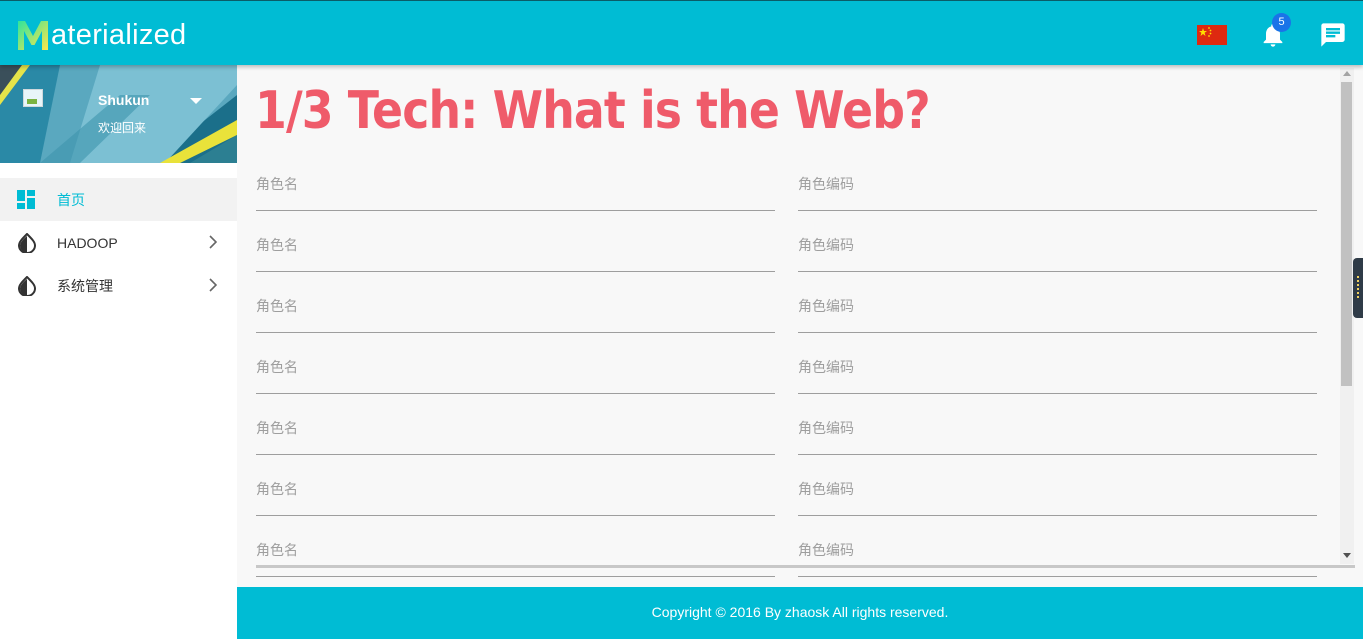 The width and height of the screenshot is (1363, 639). Describe the element at coordinates (118, 199) in the screenshot. I see `sidebar-item-home: 首页` at that location.